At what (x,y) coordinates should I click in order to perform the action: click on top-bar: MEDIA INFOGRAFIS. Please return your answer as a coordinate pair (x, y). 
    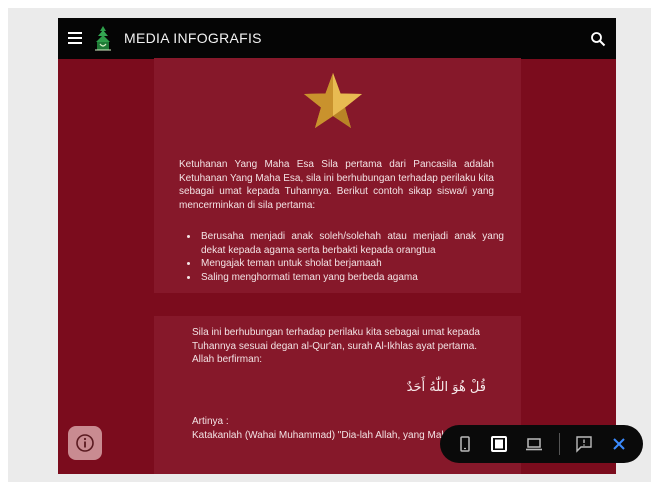
    Looking at the image, I should click on (337, 38).